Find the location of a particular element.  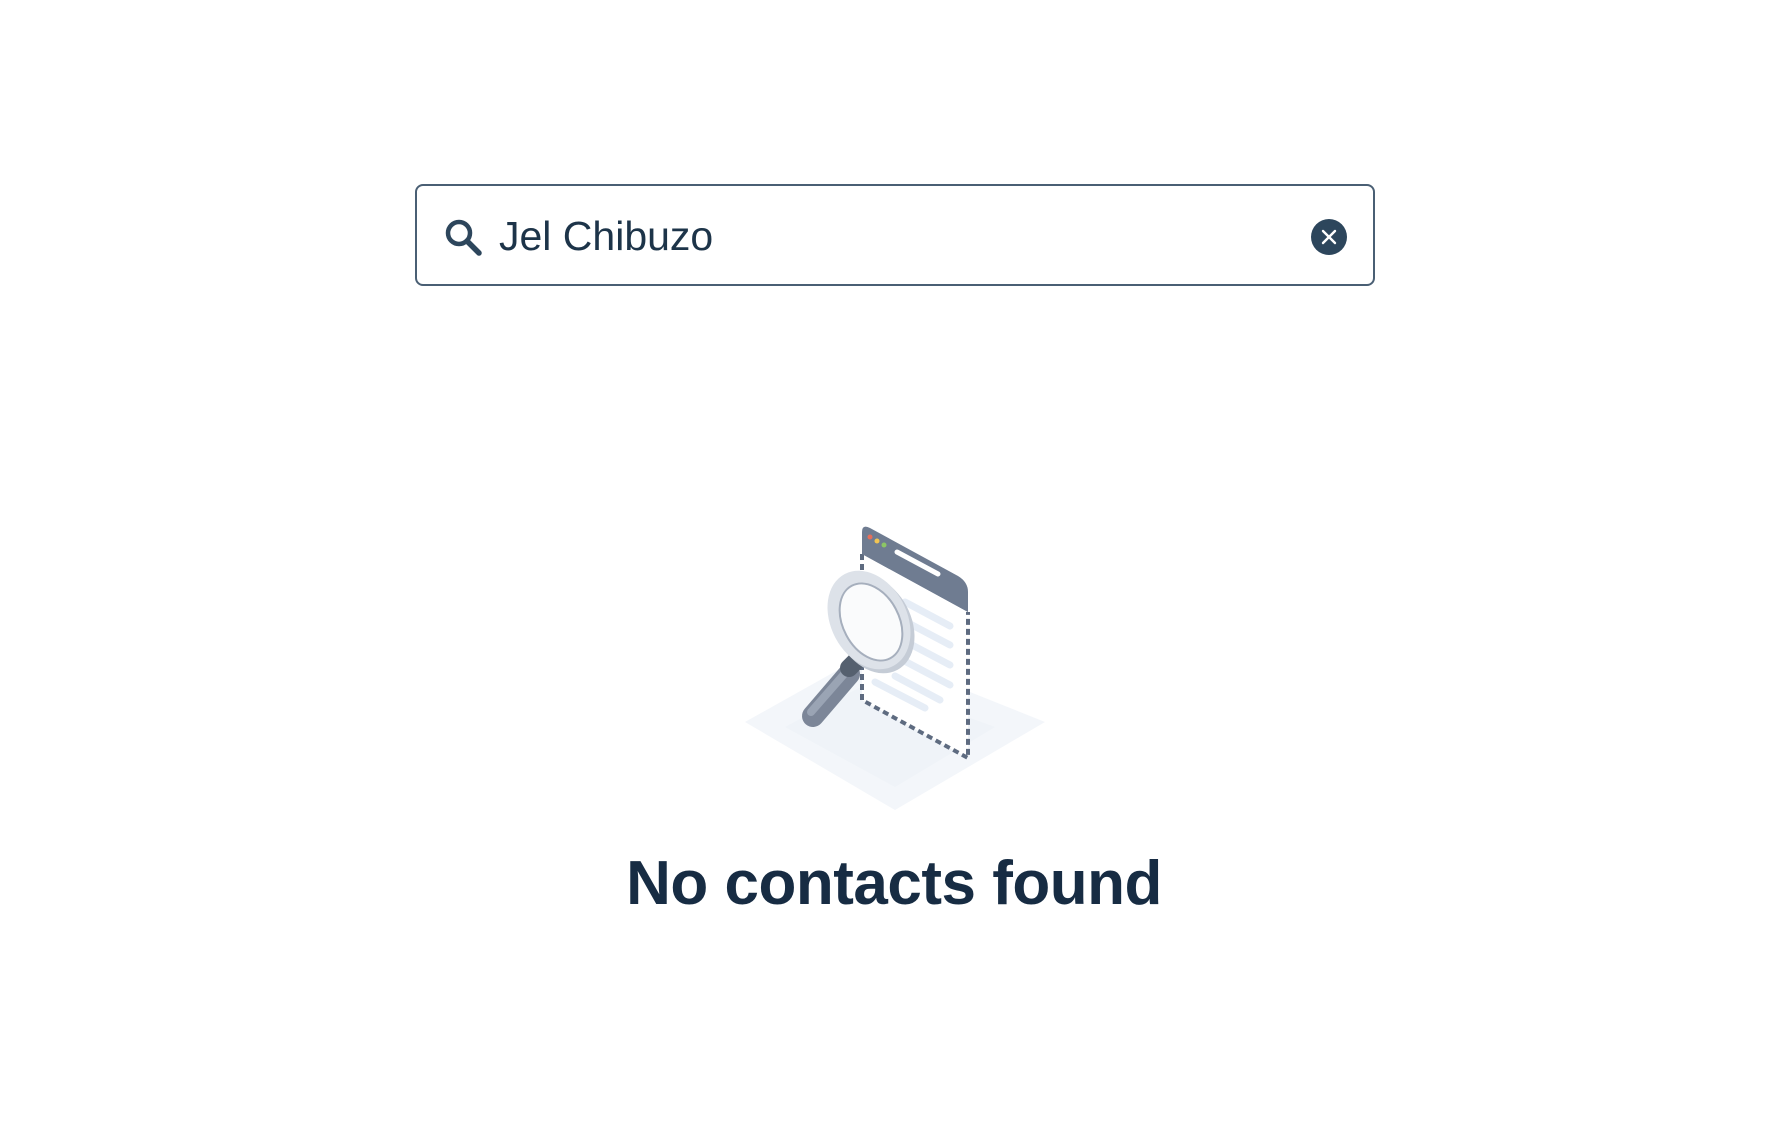

clear-search-button is located at coordinates (1329, 237).